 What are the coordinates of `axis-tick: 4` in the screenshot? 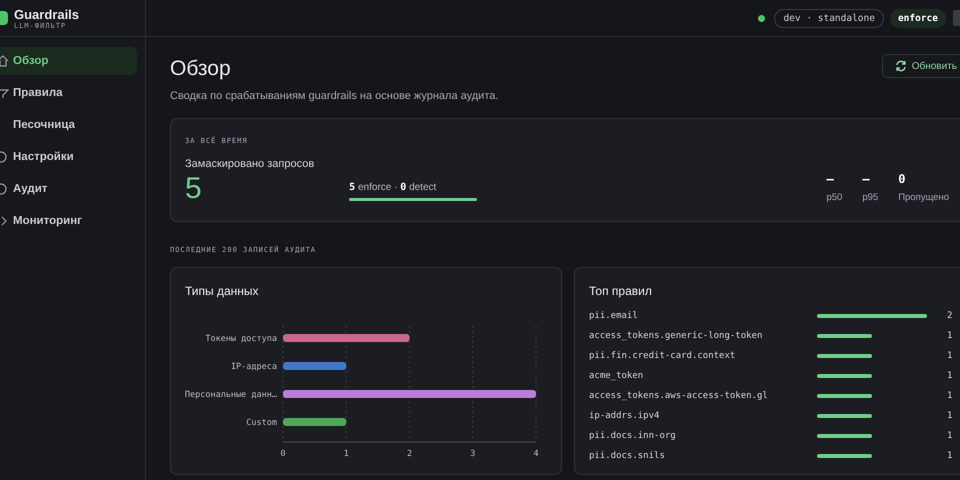 It's located at (536, 453).